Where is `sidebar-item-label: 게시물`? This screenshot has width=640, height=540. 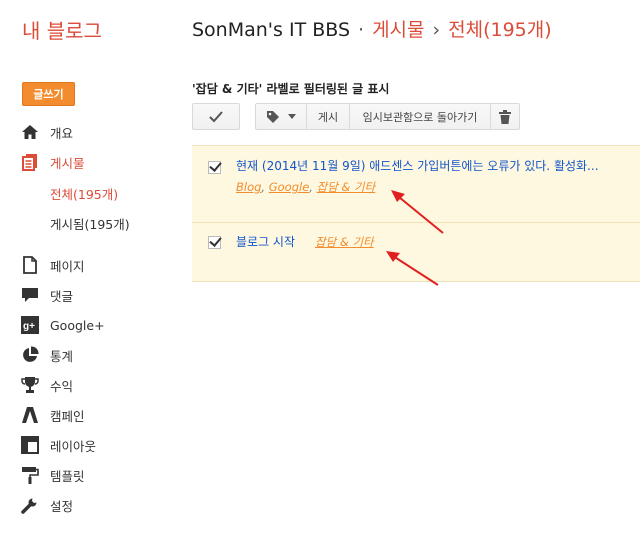 sidebar-item-label: 게시물 is located at coordinates (67, 163).